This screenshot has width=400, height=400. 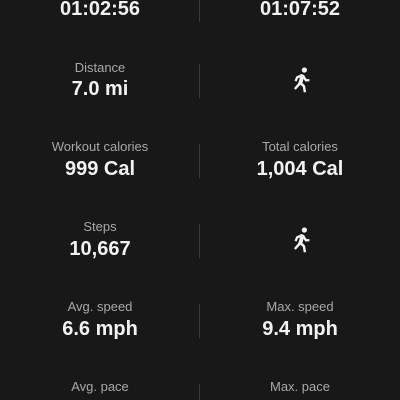 I want to click on steps-label: Steps, so click(x=100, y=226).